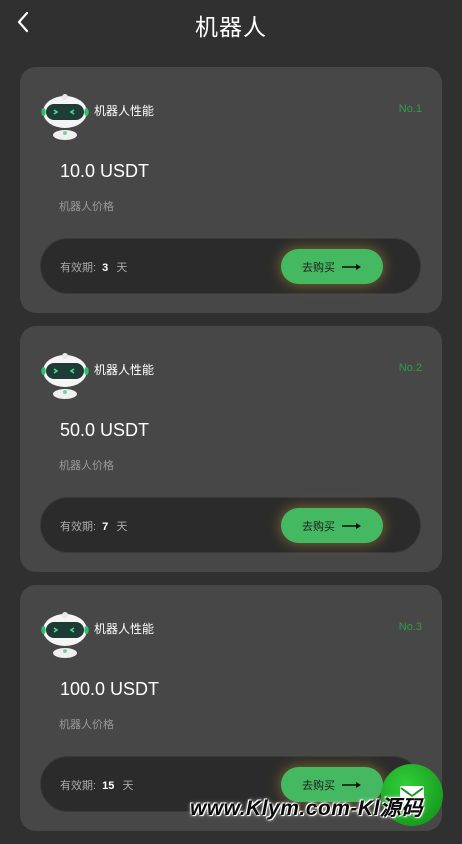 The height and width of the screenshot is (844, 462). Describe the element at coordinates (230, 266) in the screenshot. I see `validity-bar: 有效期: 3 天 去购买` at that location.